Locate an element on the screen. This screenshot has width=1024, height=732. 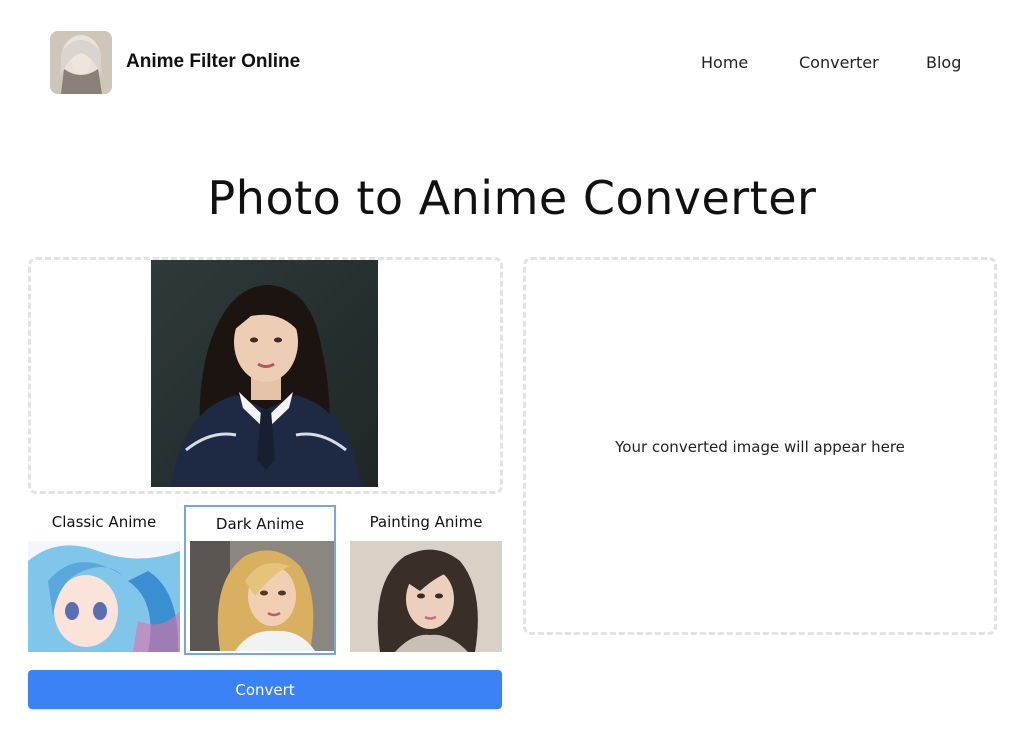
style-option-painting: Painting Anime is located at coordinates (426, 580).